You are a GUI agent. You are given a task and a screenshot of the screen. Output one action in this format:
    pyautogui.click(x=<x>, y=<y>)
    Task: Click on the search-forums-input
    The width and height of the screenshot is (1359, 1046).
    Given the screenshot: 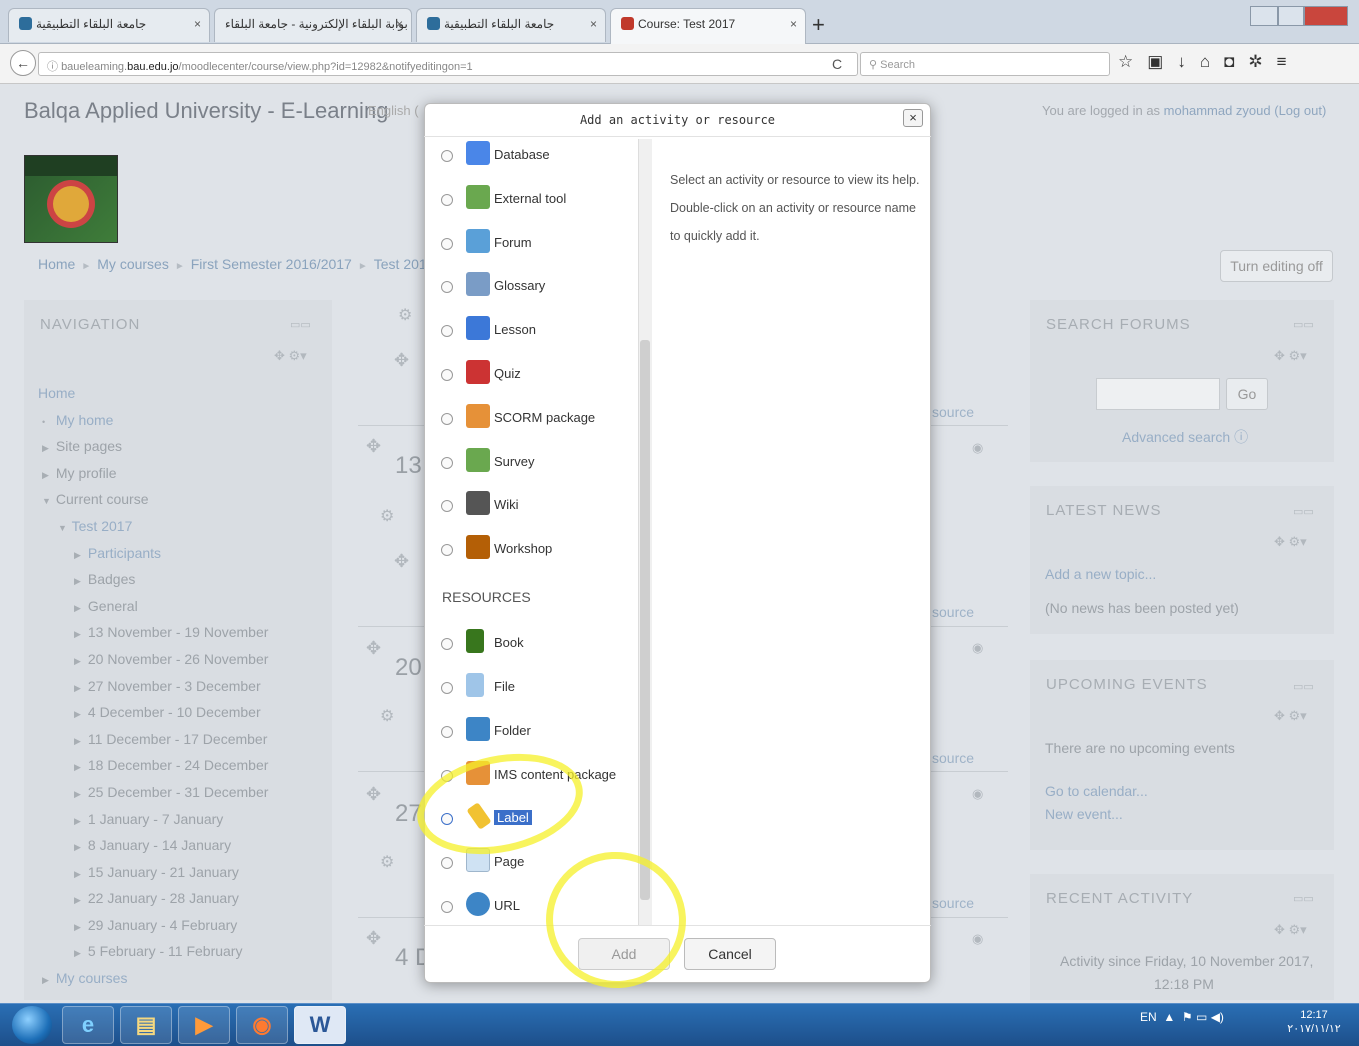 What is the action you would take?
    pyautogui.click(x=1158, y=394)
    